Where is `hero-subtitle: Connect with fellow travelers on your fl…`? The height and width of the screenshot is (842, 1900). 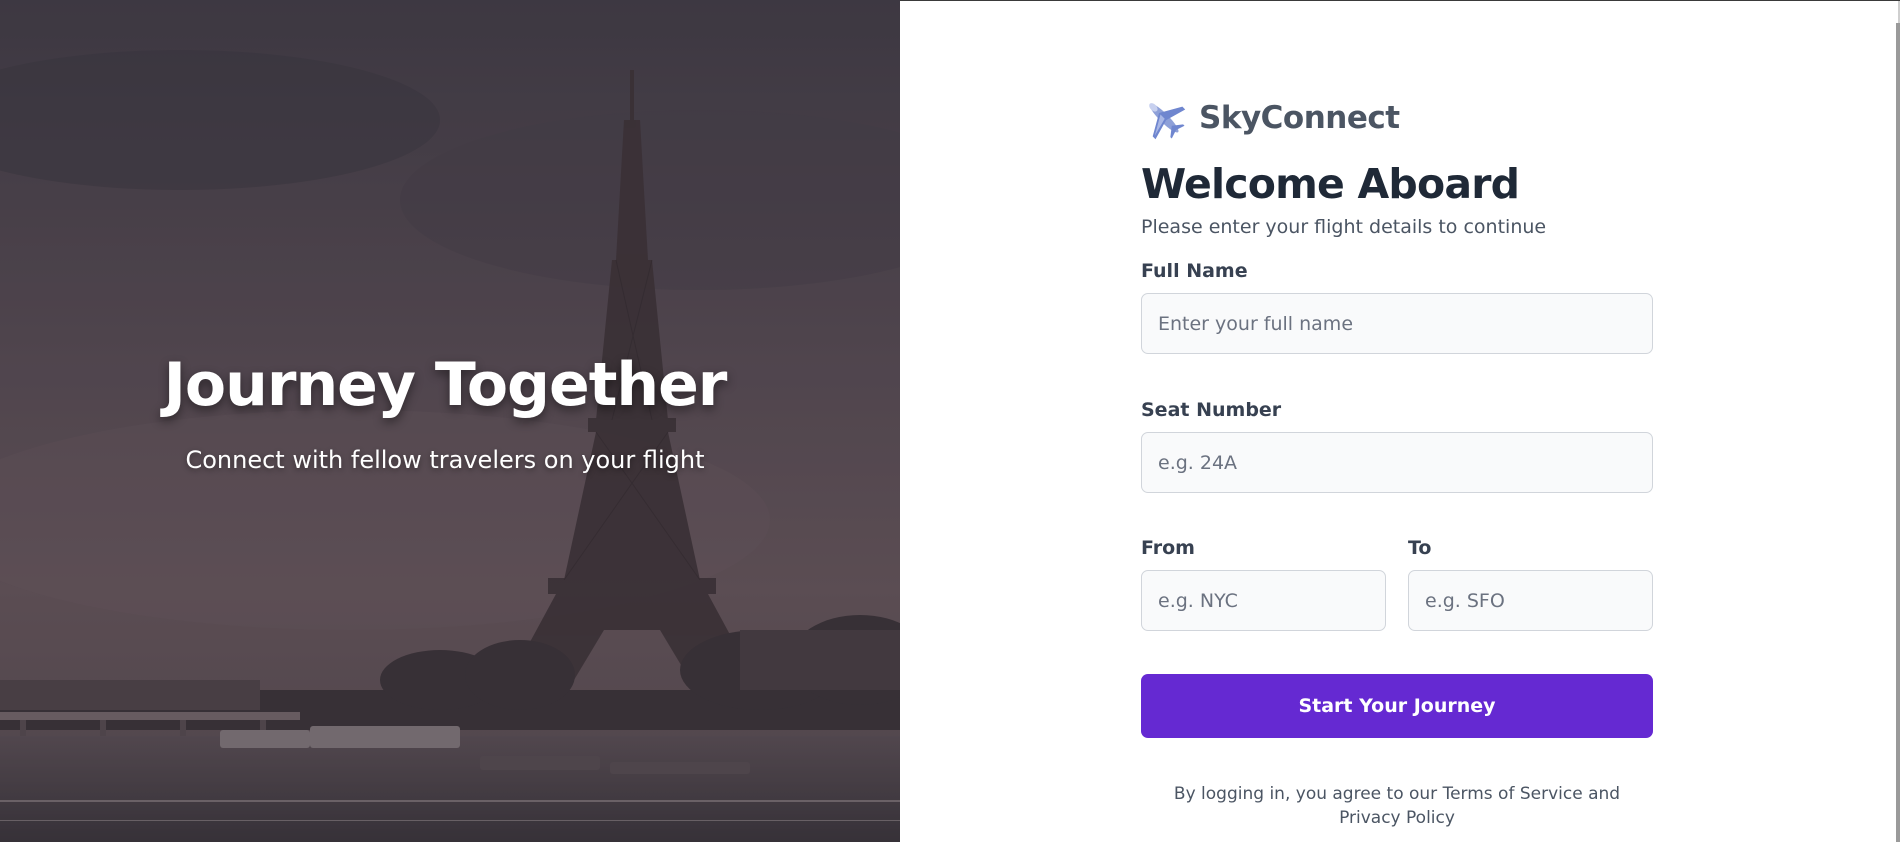
hero-subtitle: Connect with fellow travelers on your fl… is located at coordinates (445, 460).